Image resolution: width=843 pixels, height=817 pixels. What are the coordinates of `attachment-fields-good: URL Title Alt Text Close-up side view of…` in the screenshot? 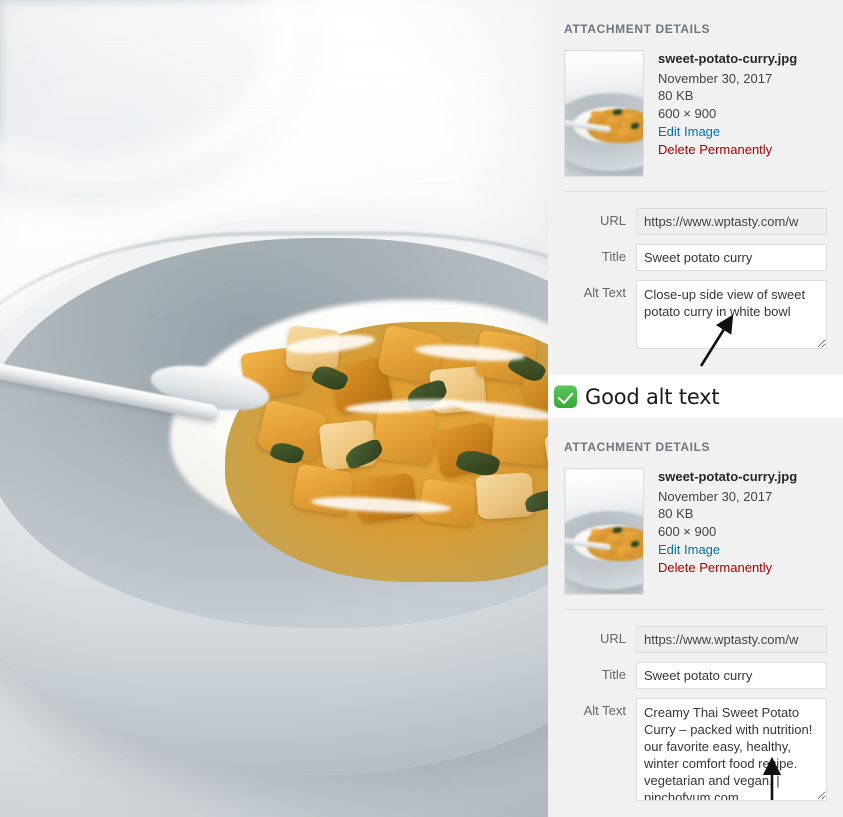 It's located at (695, 273).